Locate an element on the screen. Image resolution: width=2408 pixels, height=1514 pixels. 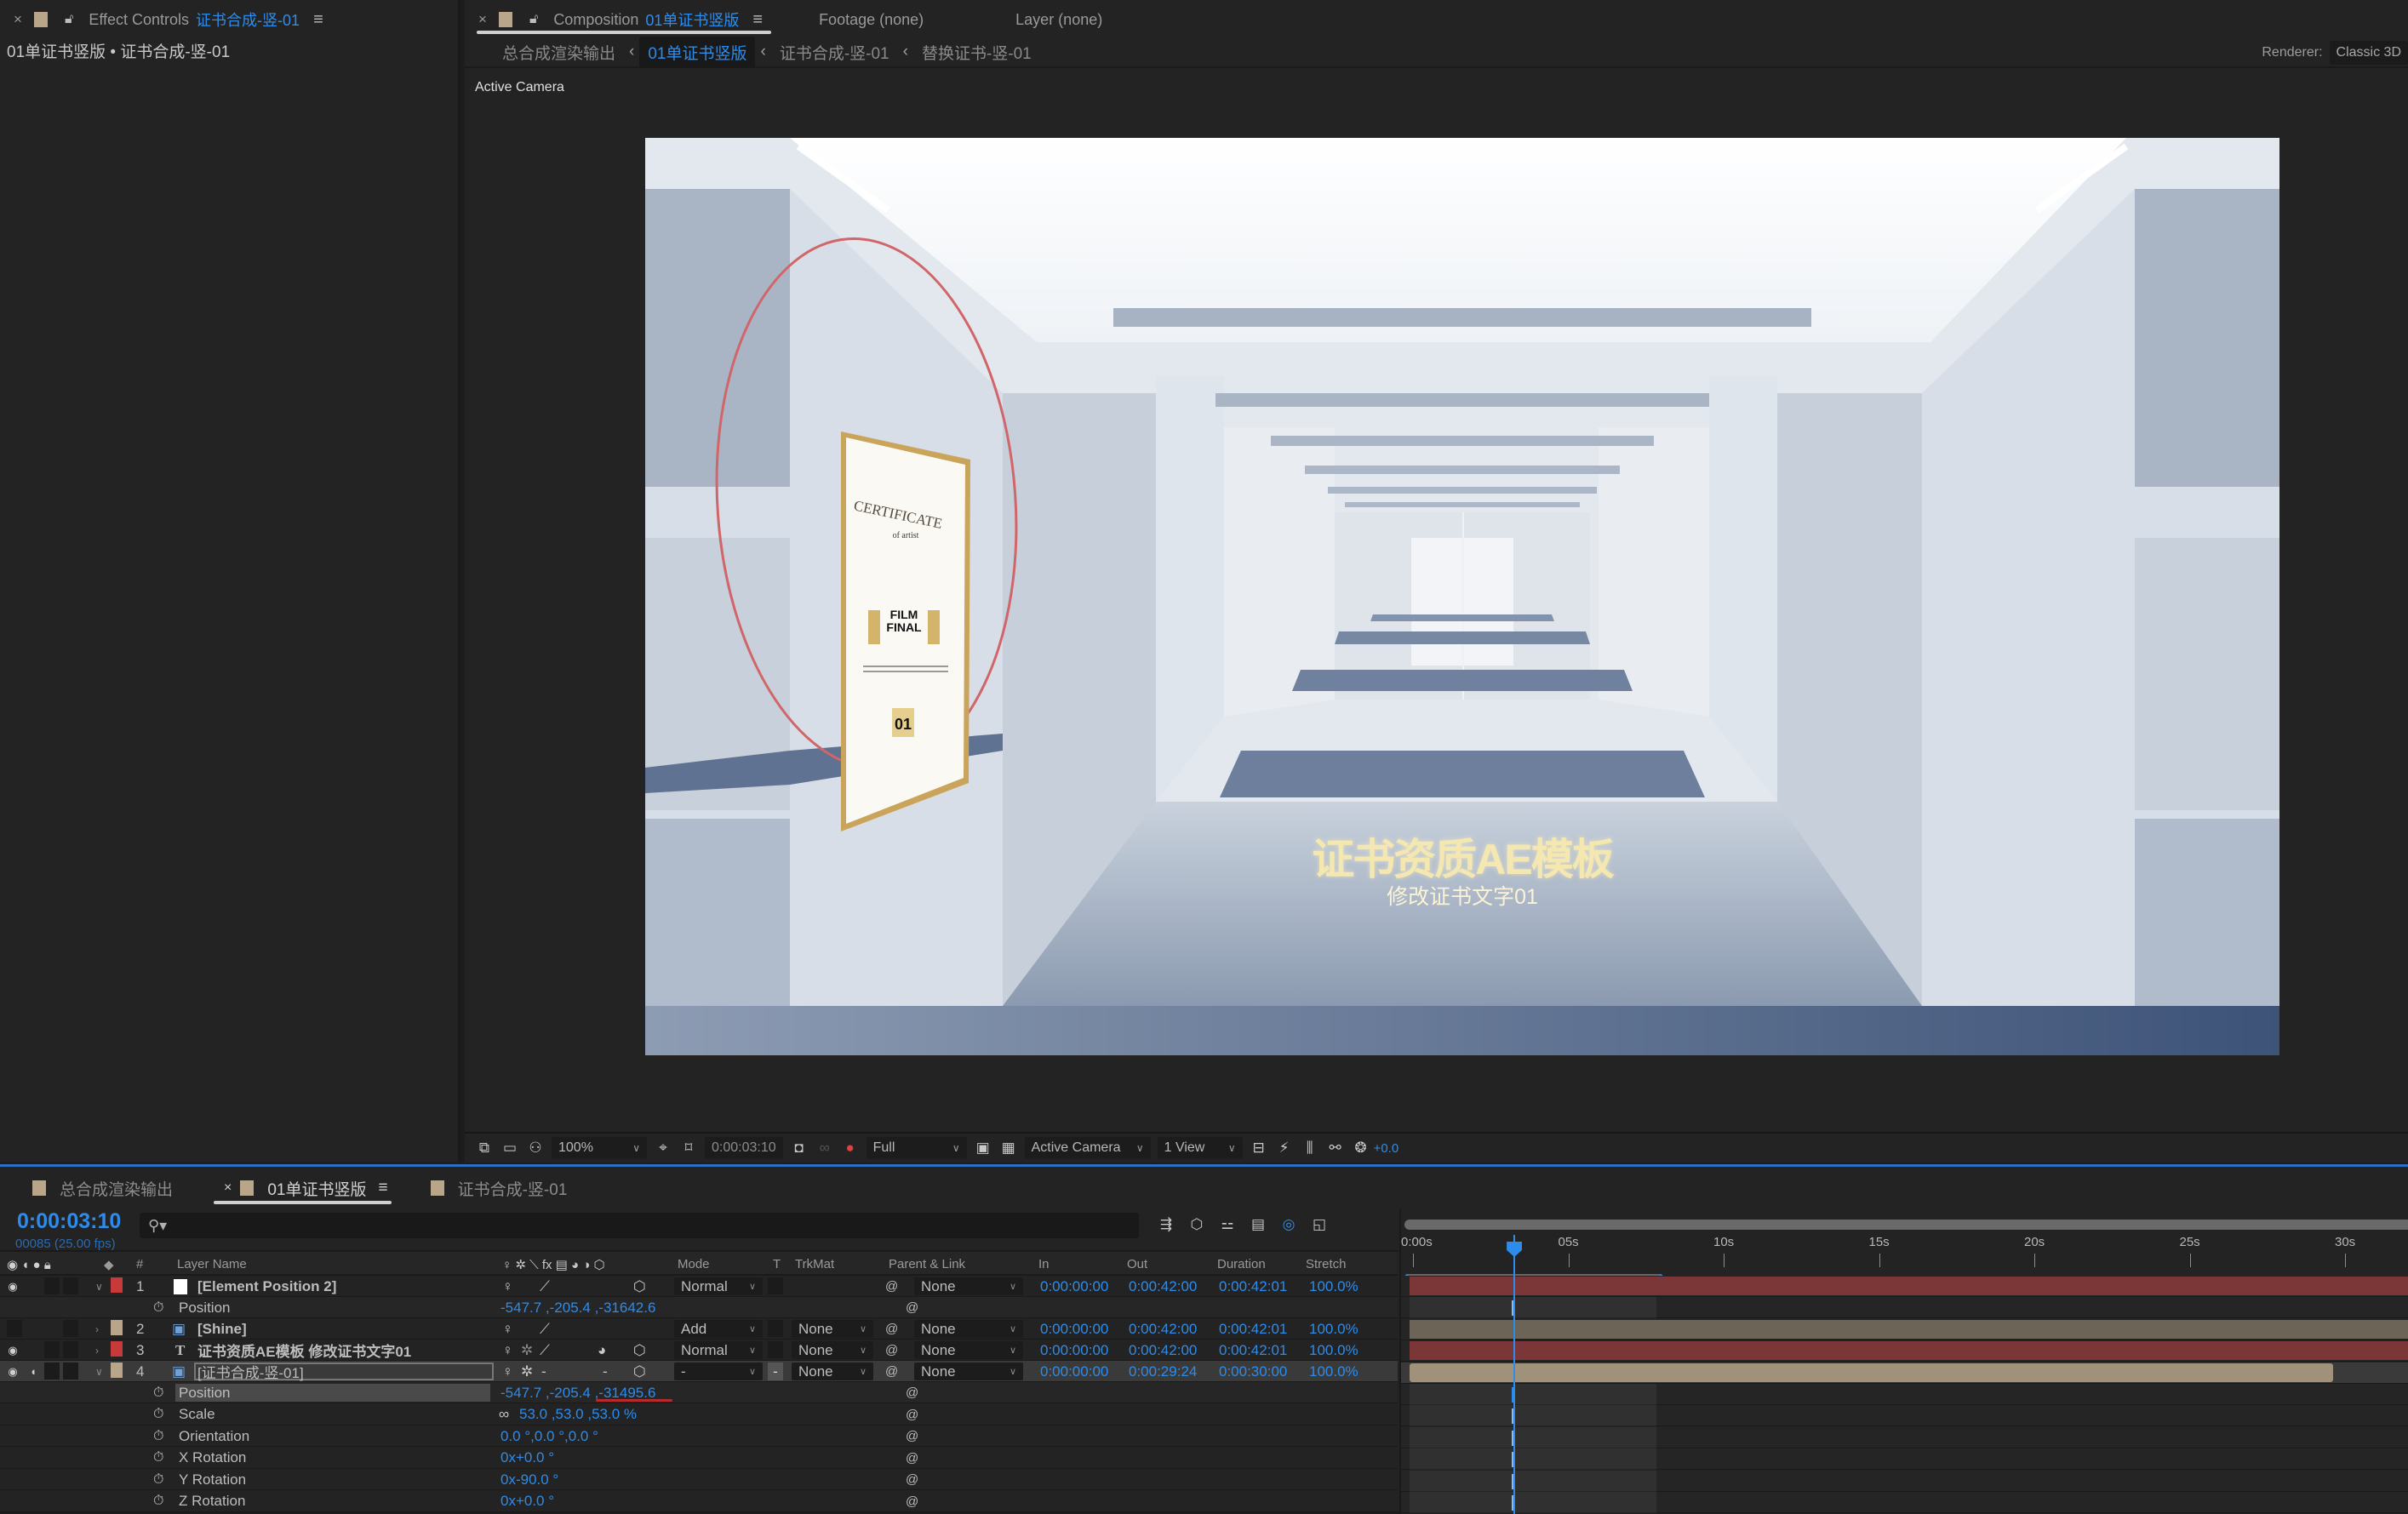
always-preview-icon: ⧉ is located at coordinates (484, 1148).